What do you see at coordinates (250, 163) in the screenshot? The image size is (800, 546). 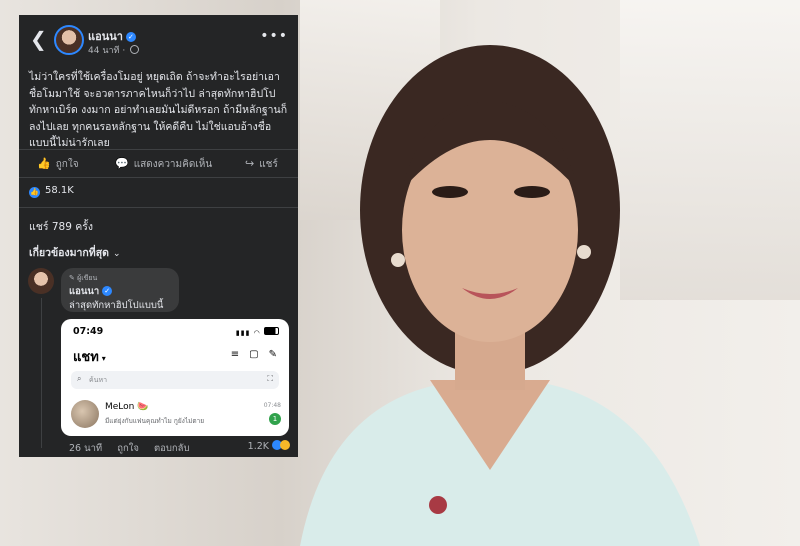 I see `share-icon: ↪` at bounding box center [250, 163].